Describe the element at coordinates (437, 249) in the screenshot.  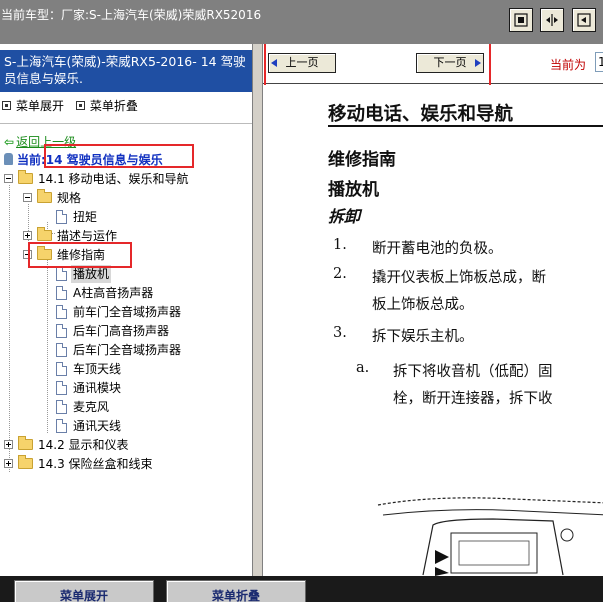
I see `step-text: 断开蓄电池的负极。` at that location.